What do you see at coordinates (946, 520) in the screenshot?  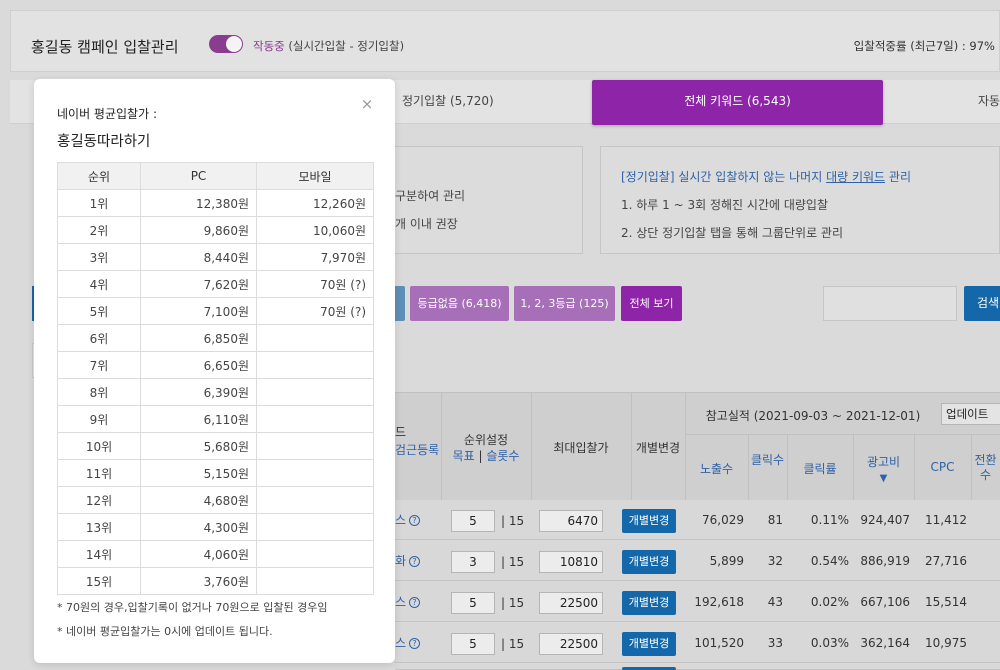 I see `cpc-value: 11,412` at bounding box center [946, 520].